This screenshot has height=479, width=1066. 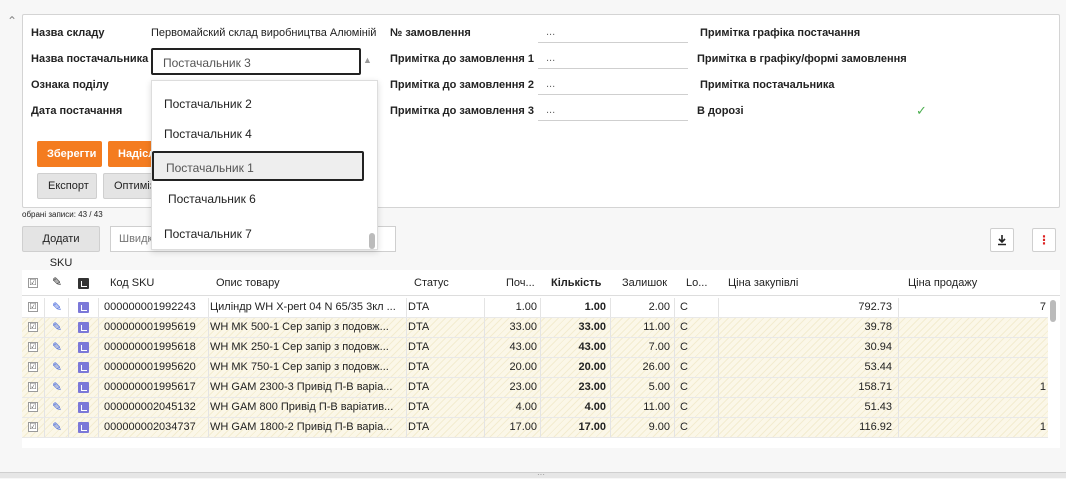 I want to click on cell-qty: 20.00, so click(x=592, y=367).